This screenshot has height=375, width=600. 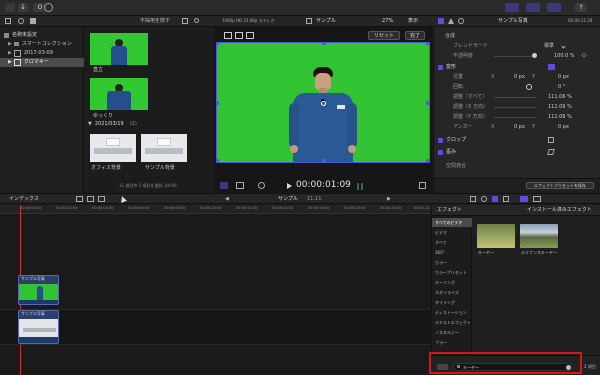 I want to click on library-item-root: 名称未設定, so click(x=20, y=35).